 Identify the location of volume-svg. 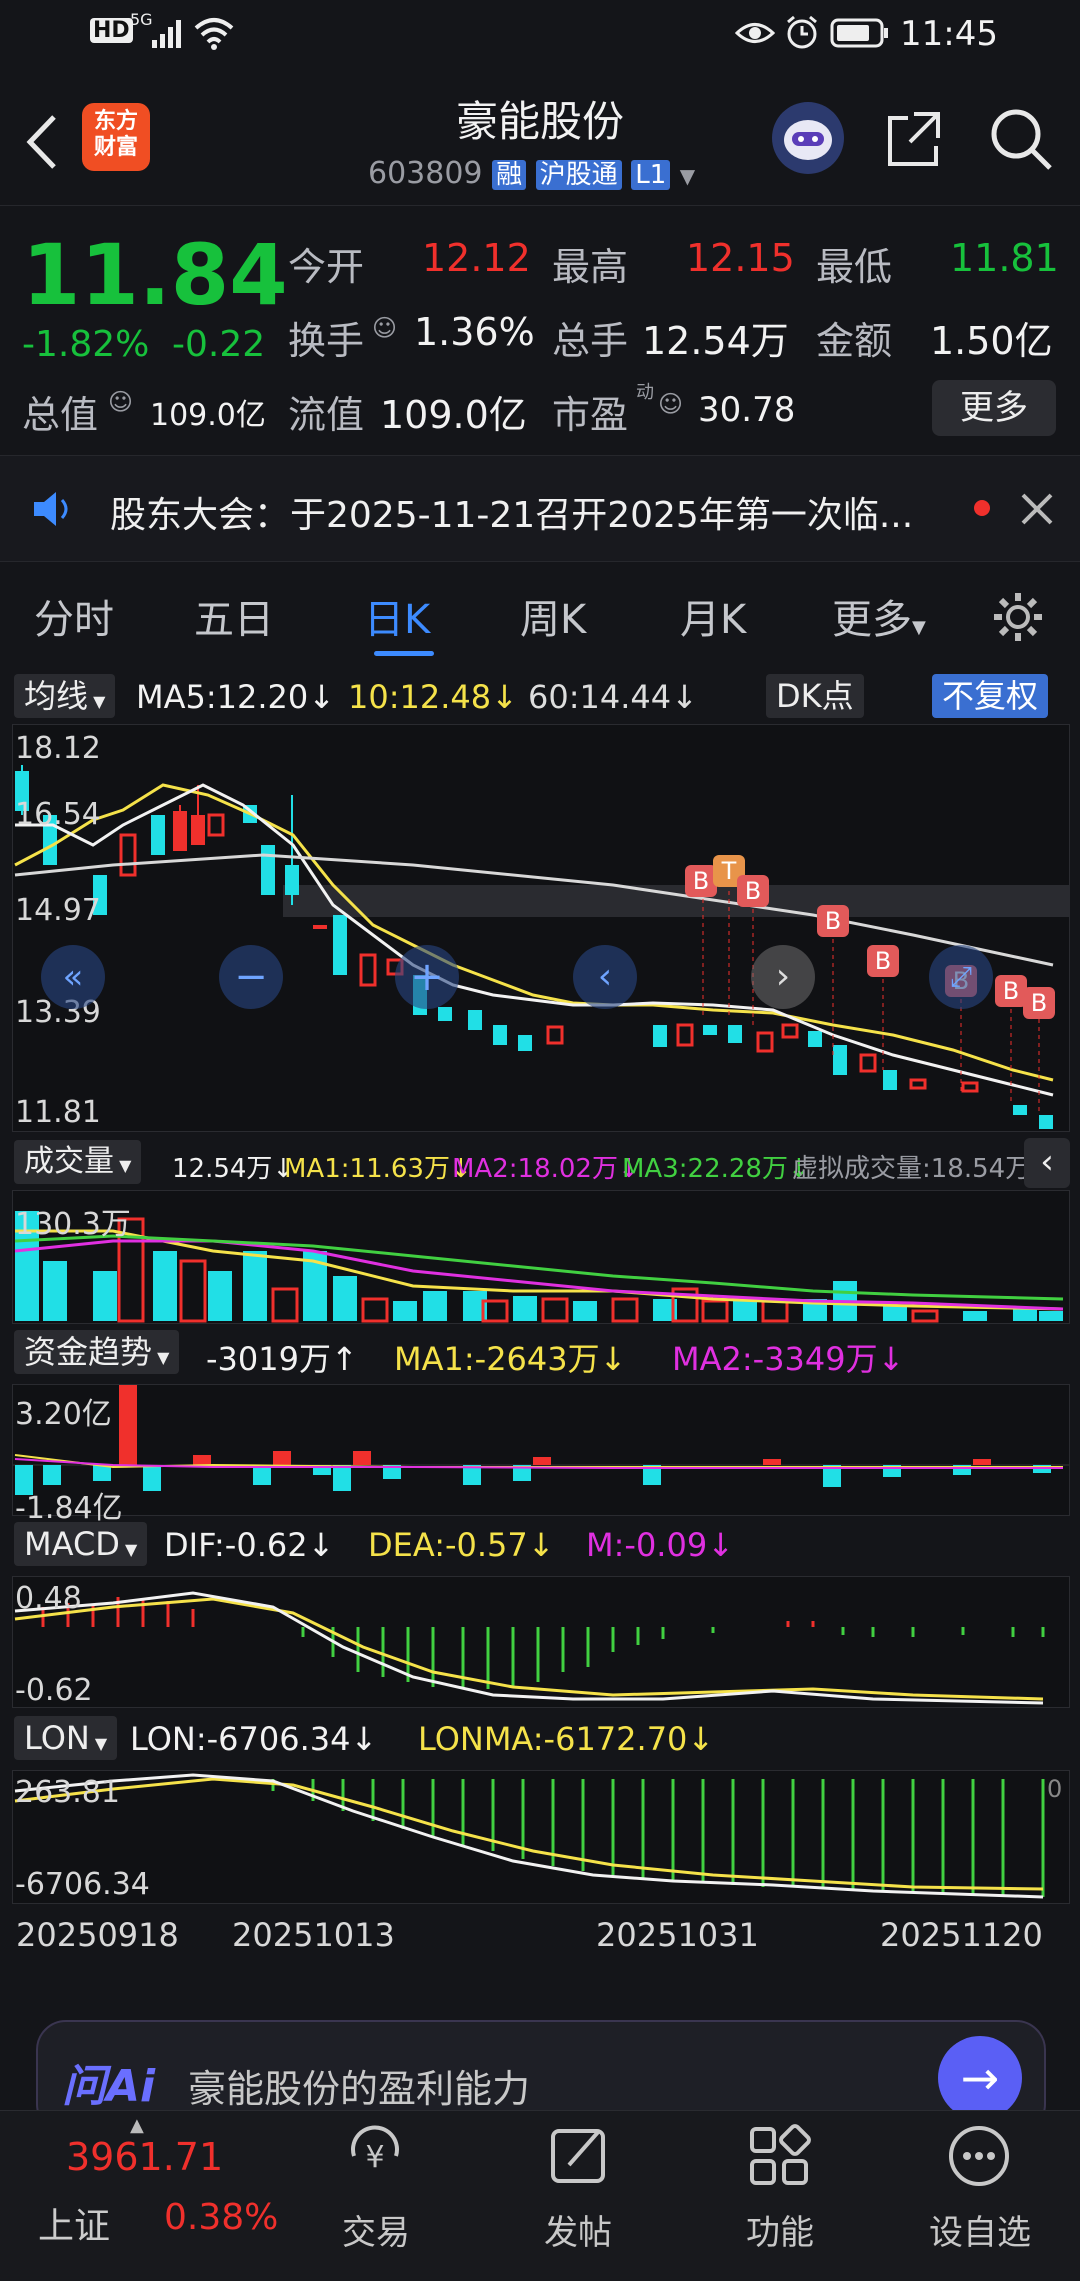
(539, 1267).